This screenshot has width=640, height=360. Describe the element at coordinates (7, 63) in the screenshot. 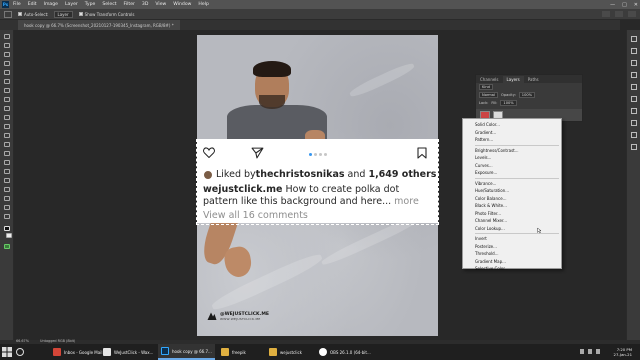

I see `quick-select-tool-icon` at that location.